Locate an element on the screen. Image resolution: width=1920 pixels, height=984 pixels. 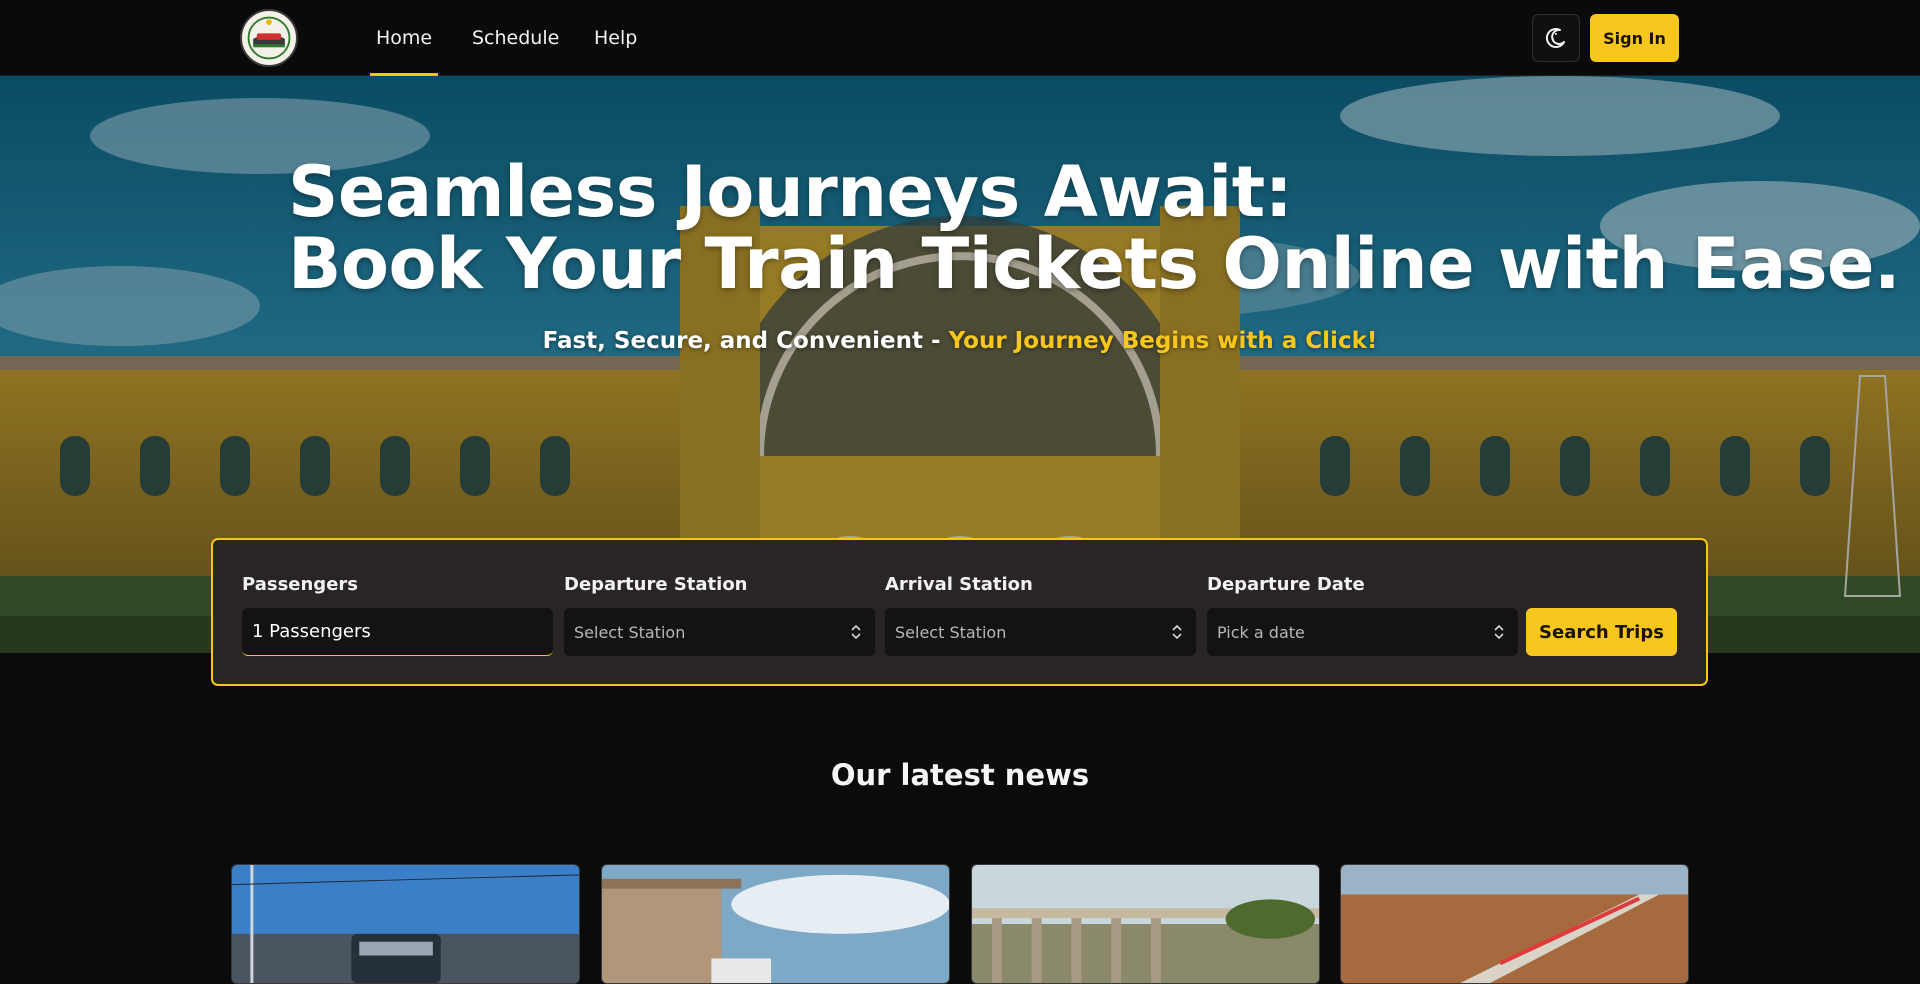
nav-link-home: Home is located at coordinates (404, 38).